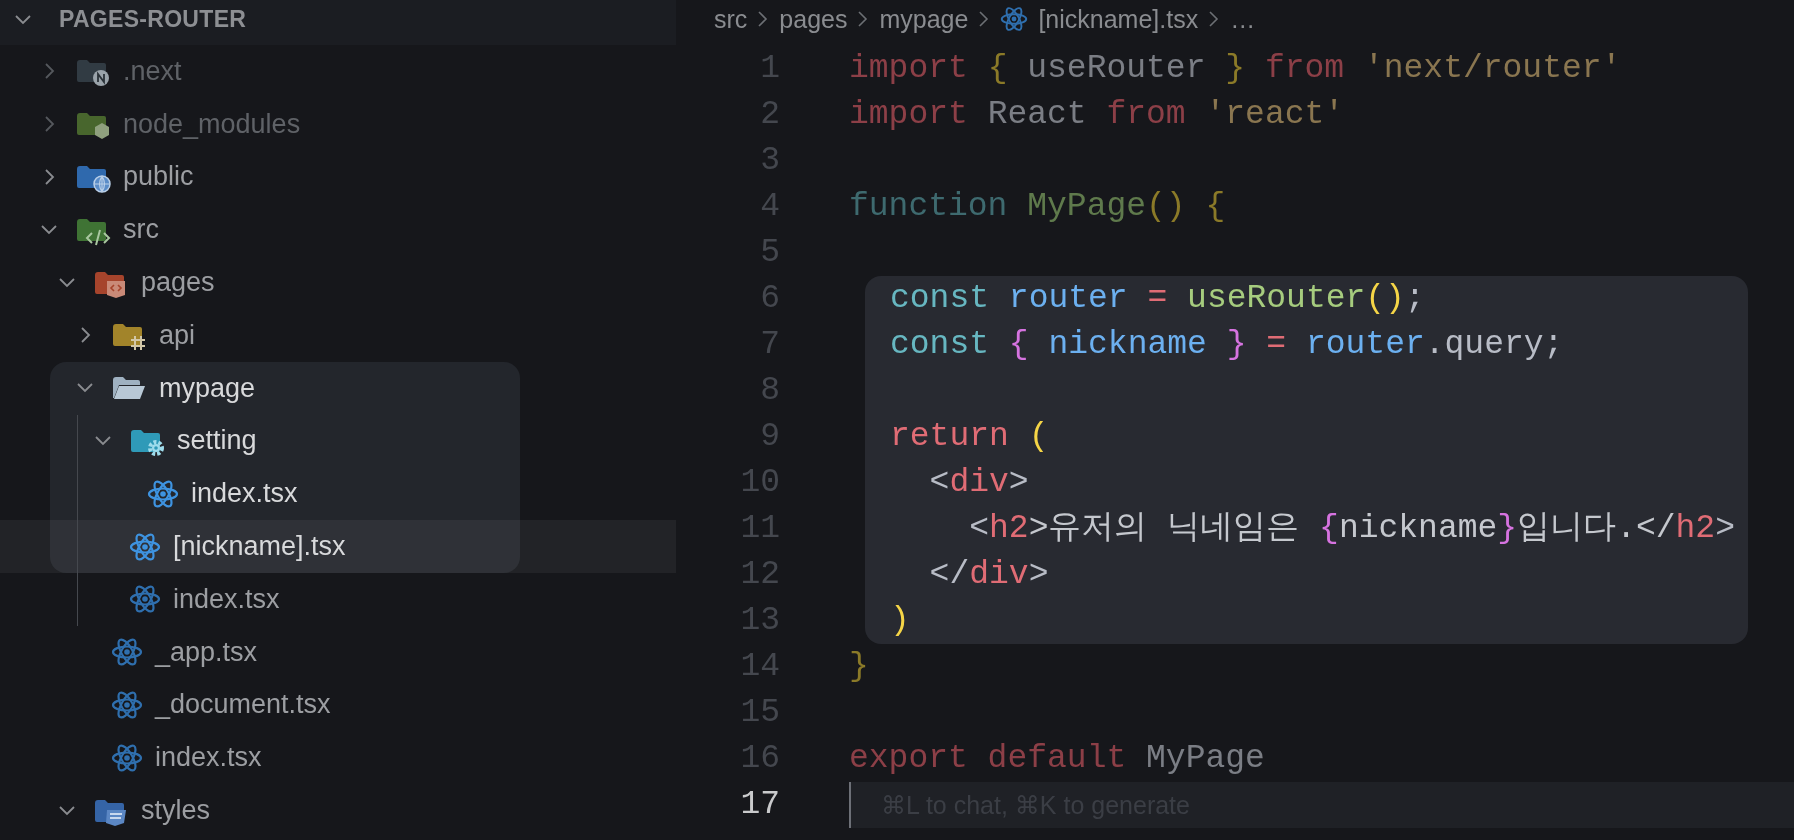 The image size is (1794, 840). What do you see at coordinates (989, 575) in the screenshot?
I see `code-line: </div>` at bounding box center [989, 575].